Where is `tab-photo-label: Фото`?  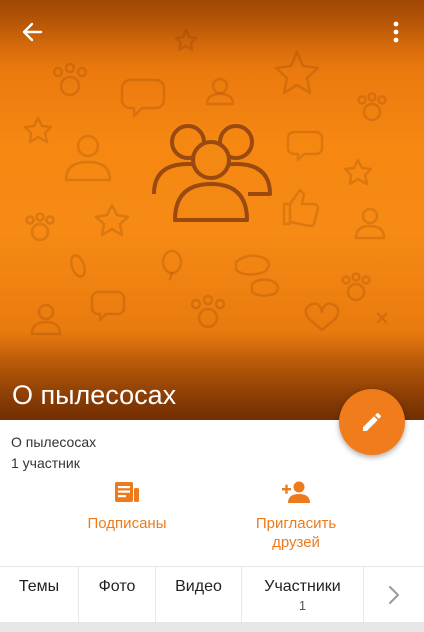
tab-photo-label: Фото is located at coordinates (117, 586).